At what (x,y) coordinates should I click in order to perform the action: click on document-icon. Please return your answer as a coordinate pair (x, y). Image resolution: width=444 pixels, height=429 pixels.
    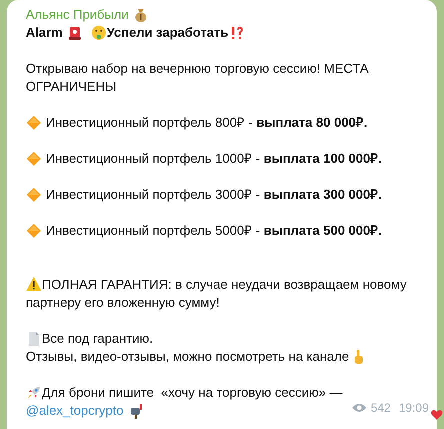
    Looking at the image, I should click on (34, 339).